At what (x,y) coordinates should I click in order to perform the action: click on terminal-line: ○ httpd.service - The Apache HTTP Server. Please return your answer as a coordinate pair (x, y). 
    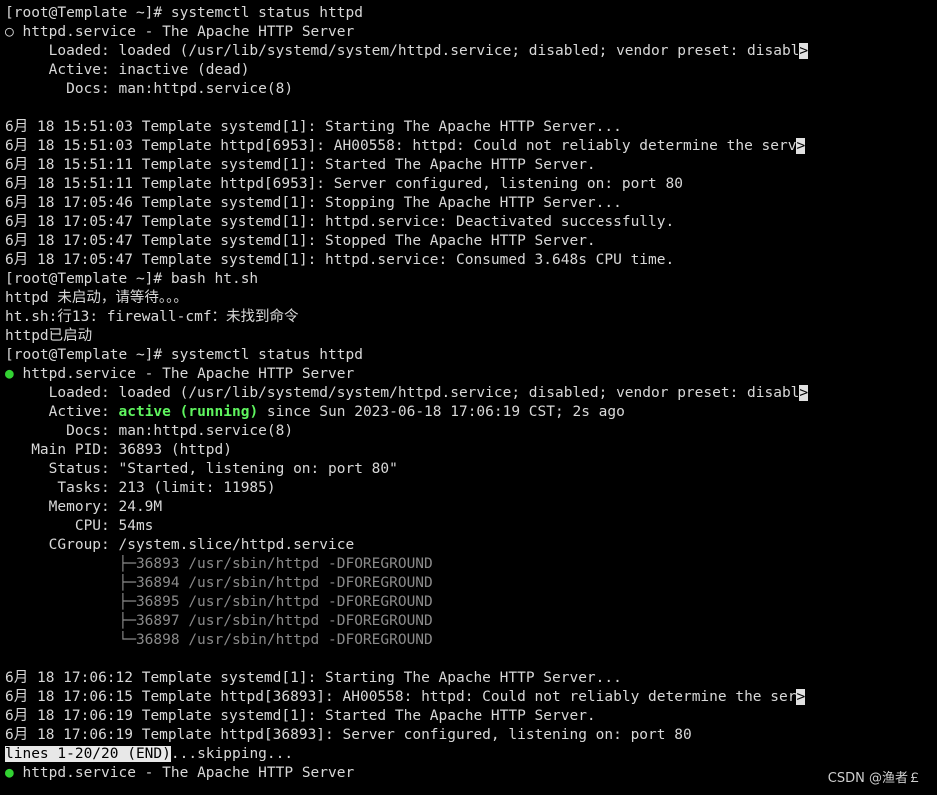
    Looking at the image, I should click on (470, 32).